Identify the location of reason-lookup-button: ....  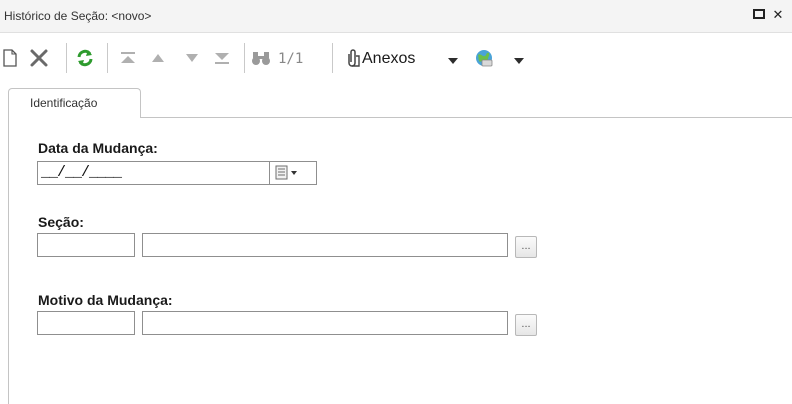
(526, 325).